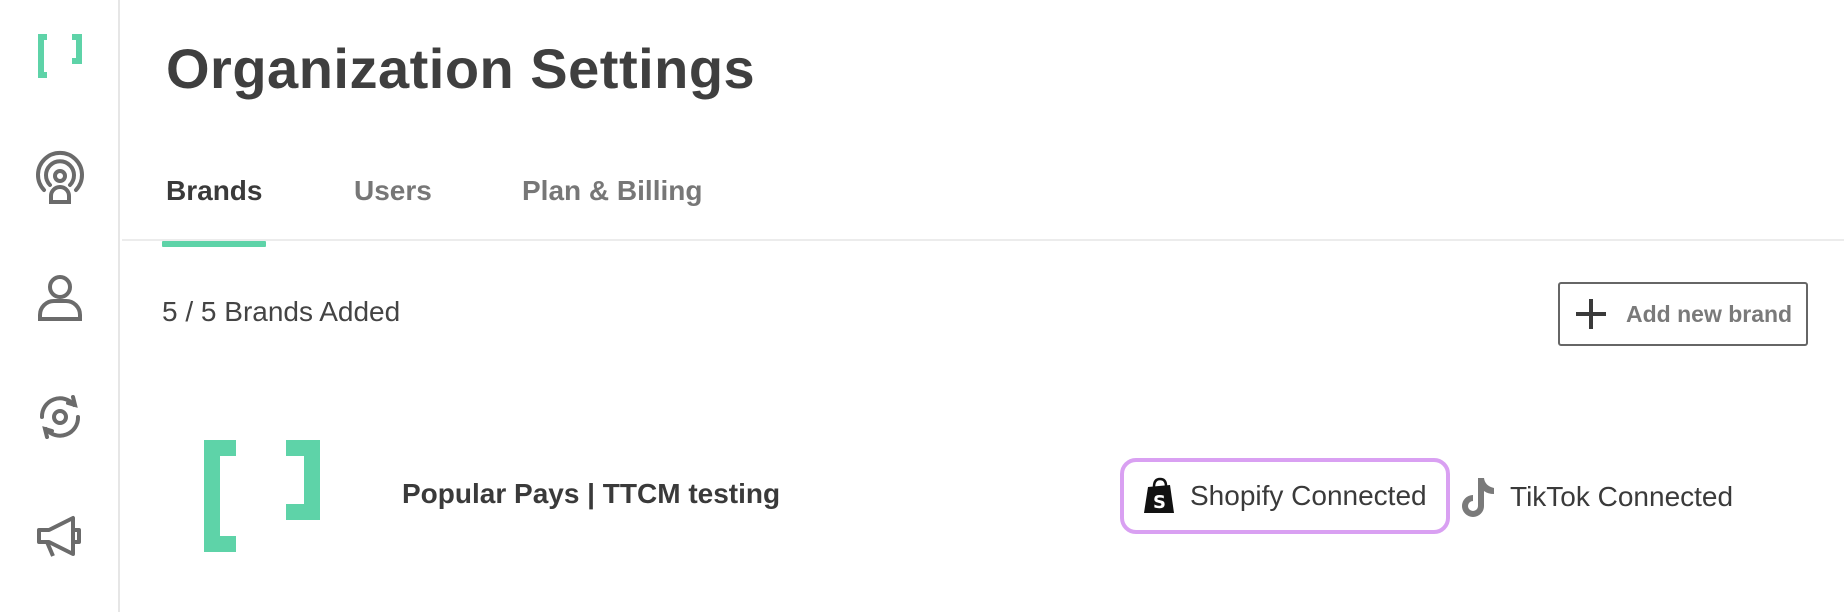 The height and width of the screenshot is (612, 1844). I want to click on sidebar-item-campaigns, so click(60, 537).